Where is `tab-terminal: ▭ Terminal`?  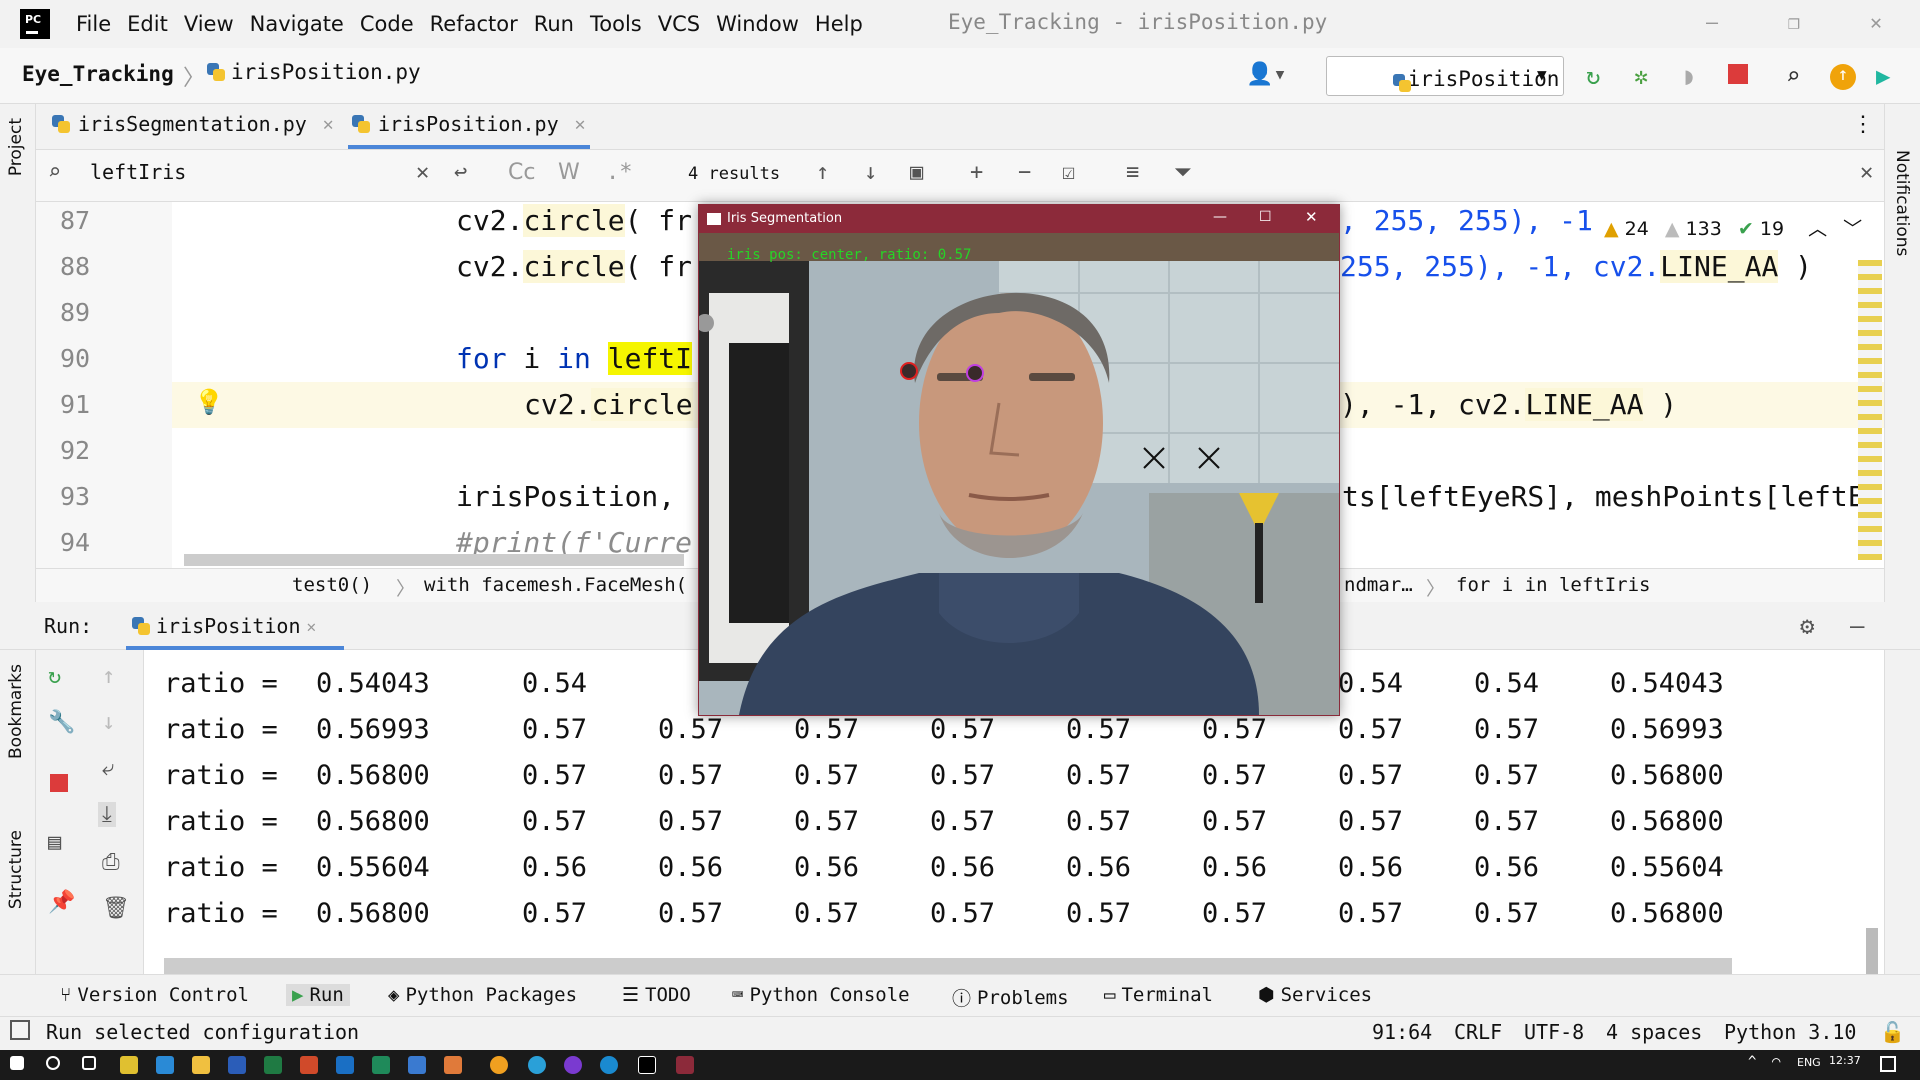 tab-terminal: ▭ Terminal is located at coordinates (1158, 995).